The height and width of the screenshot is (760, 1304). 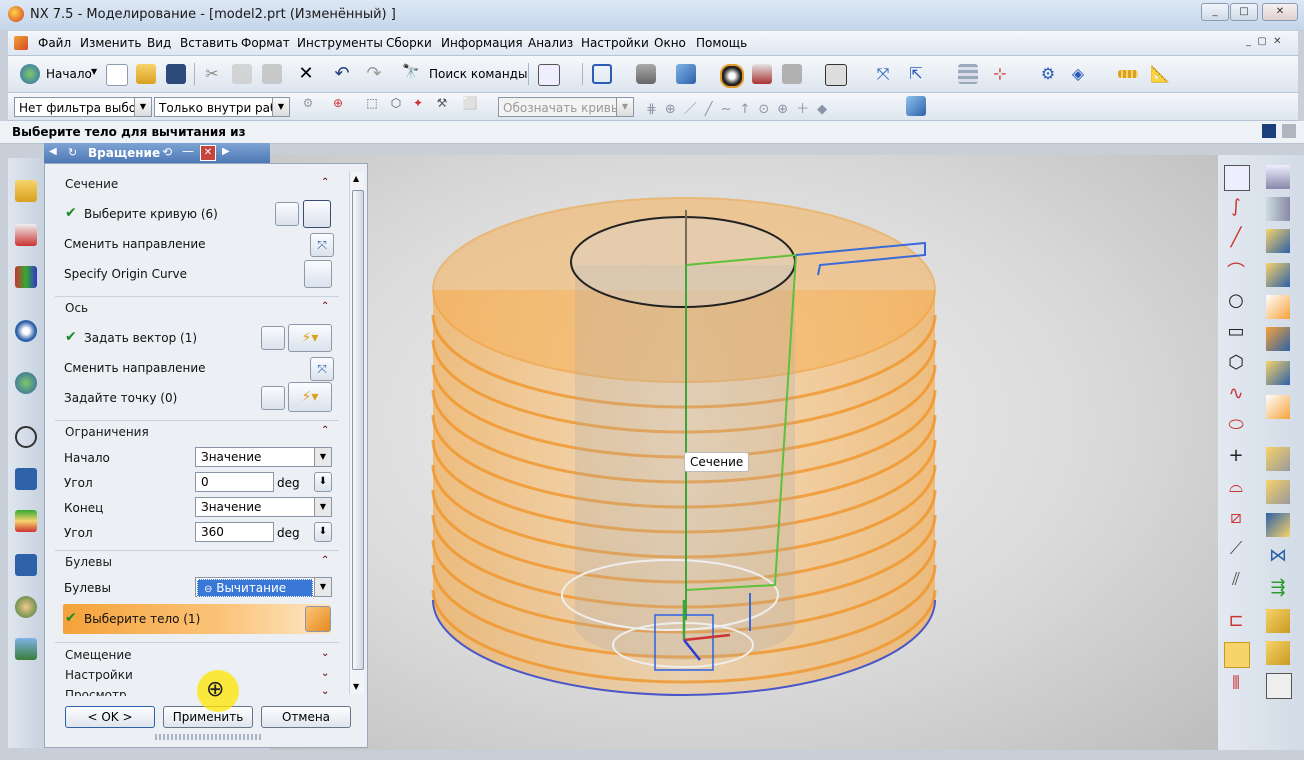 I want to click on polygon-icon: ⬡, so click(x=1236, y=364).